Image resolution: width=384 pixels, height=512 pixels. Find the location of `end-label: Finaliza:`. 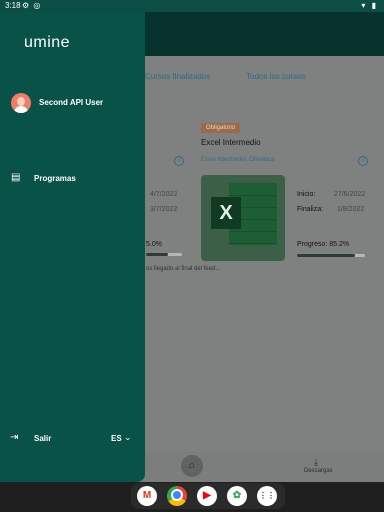

end-label: Finaliza: is located at coordinates (310, 209).